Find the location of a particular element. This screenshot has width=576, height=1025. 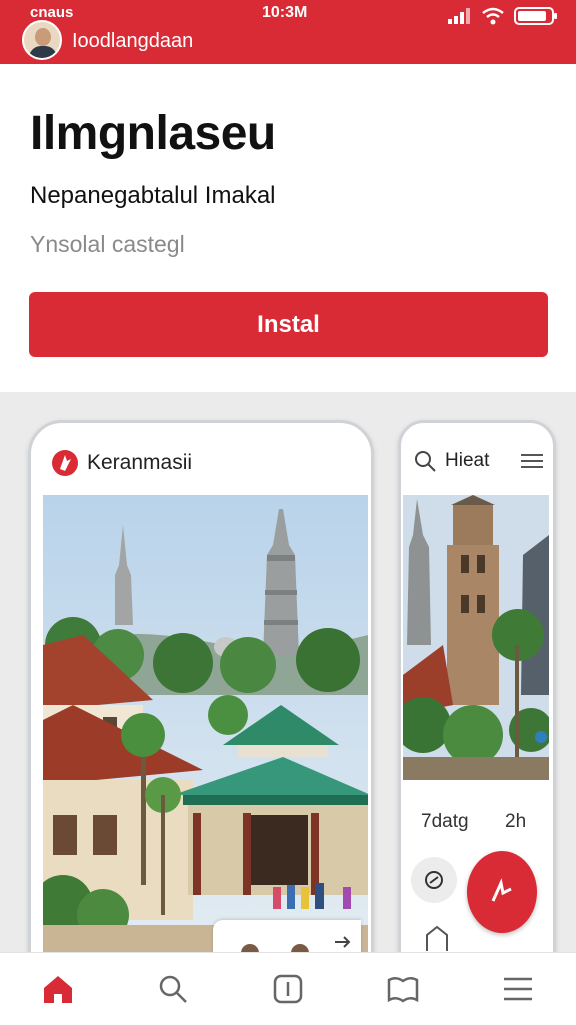

app-meta: Ynsolal castegl is located at coordinates (107, 244).